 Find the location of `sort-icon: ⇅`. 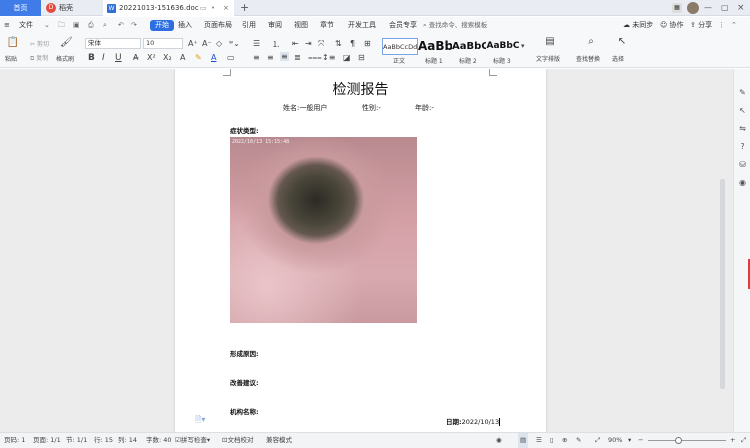

sort-icon: ⇅ is located at coordinates (338, 43).